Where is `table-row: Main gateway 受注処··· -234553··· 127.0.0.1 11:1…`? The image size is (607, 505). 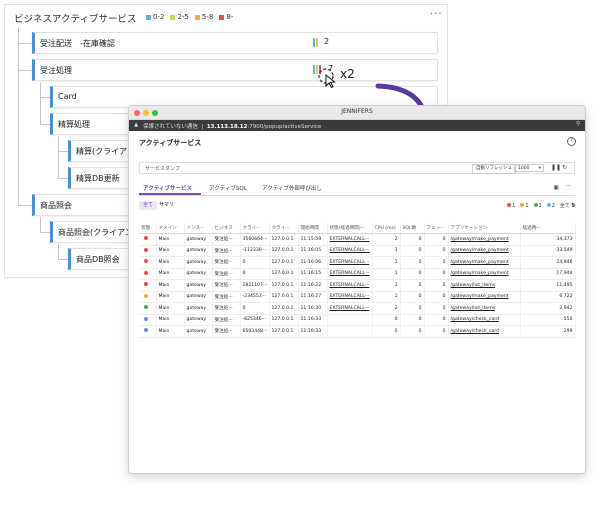 table-row: Main gateway 受注処··· -234553··· 127.0.0.1 11:1… is located at coordinates (357, 297).